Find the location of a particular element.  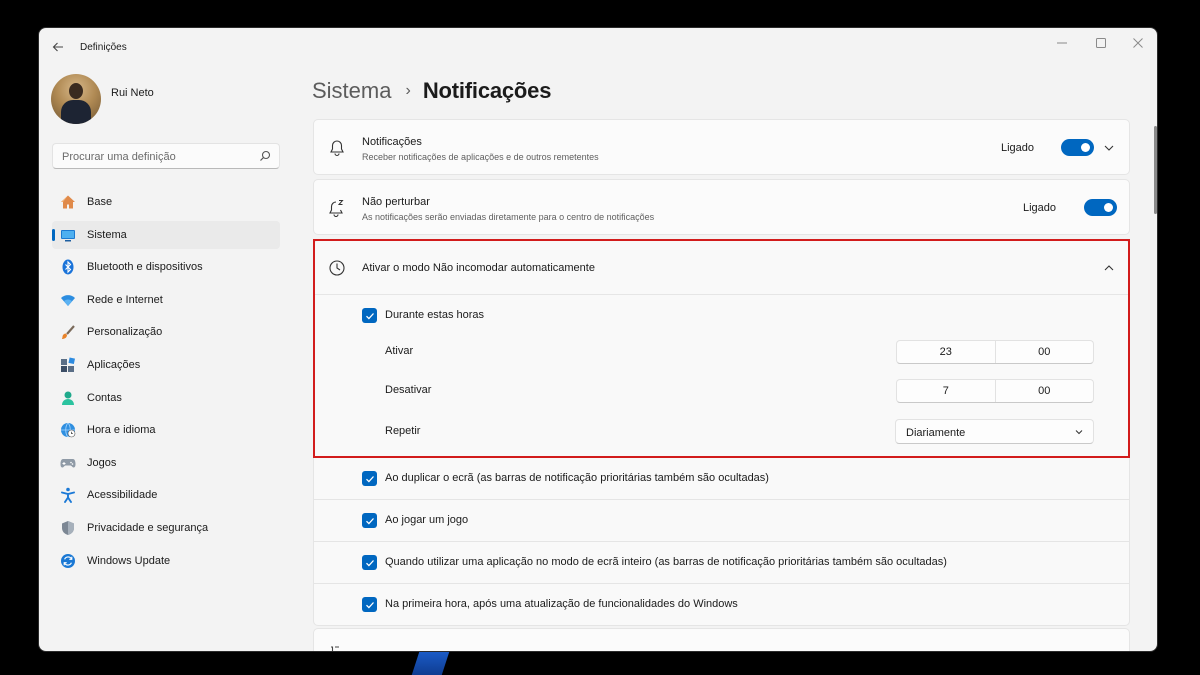

repeat-dropdown: Diariamente is located at coordinates (994, 431).